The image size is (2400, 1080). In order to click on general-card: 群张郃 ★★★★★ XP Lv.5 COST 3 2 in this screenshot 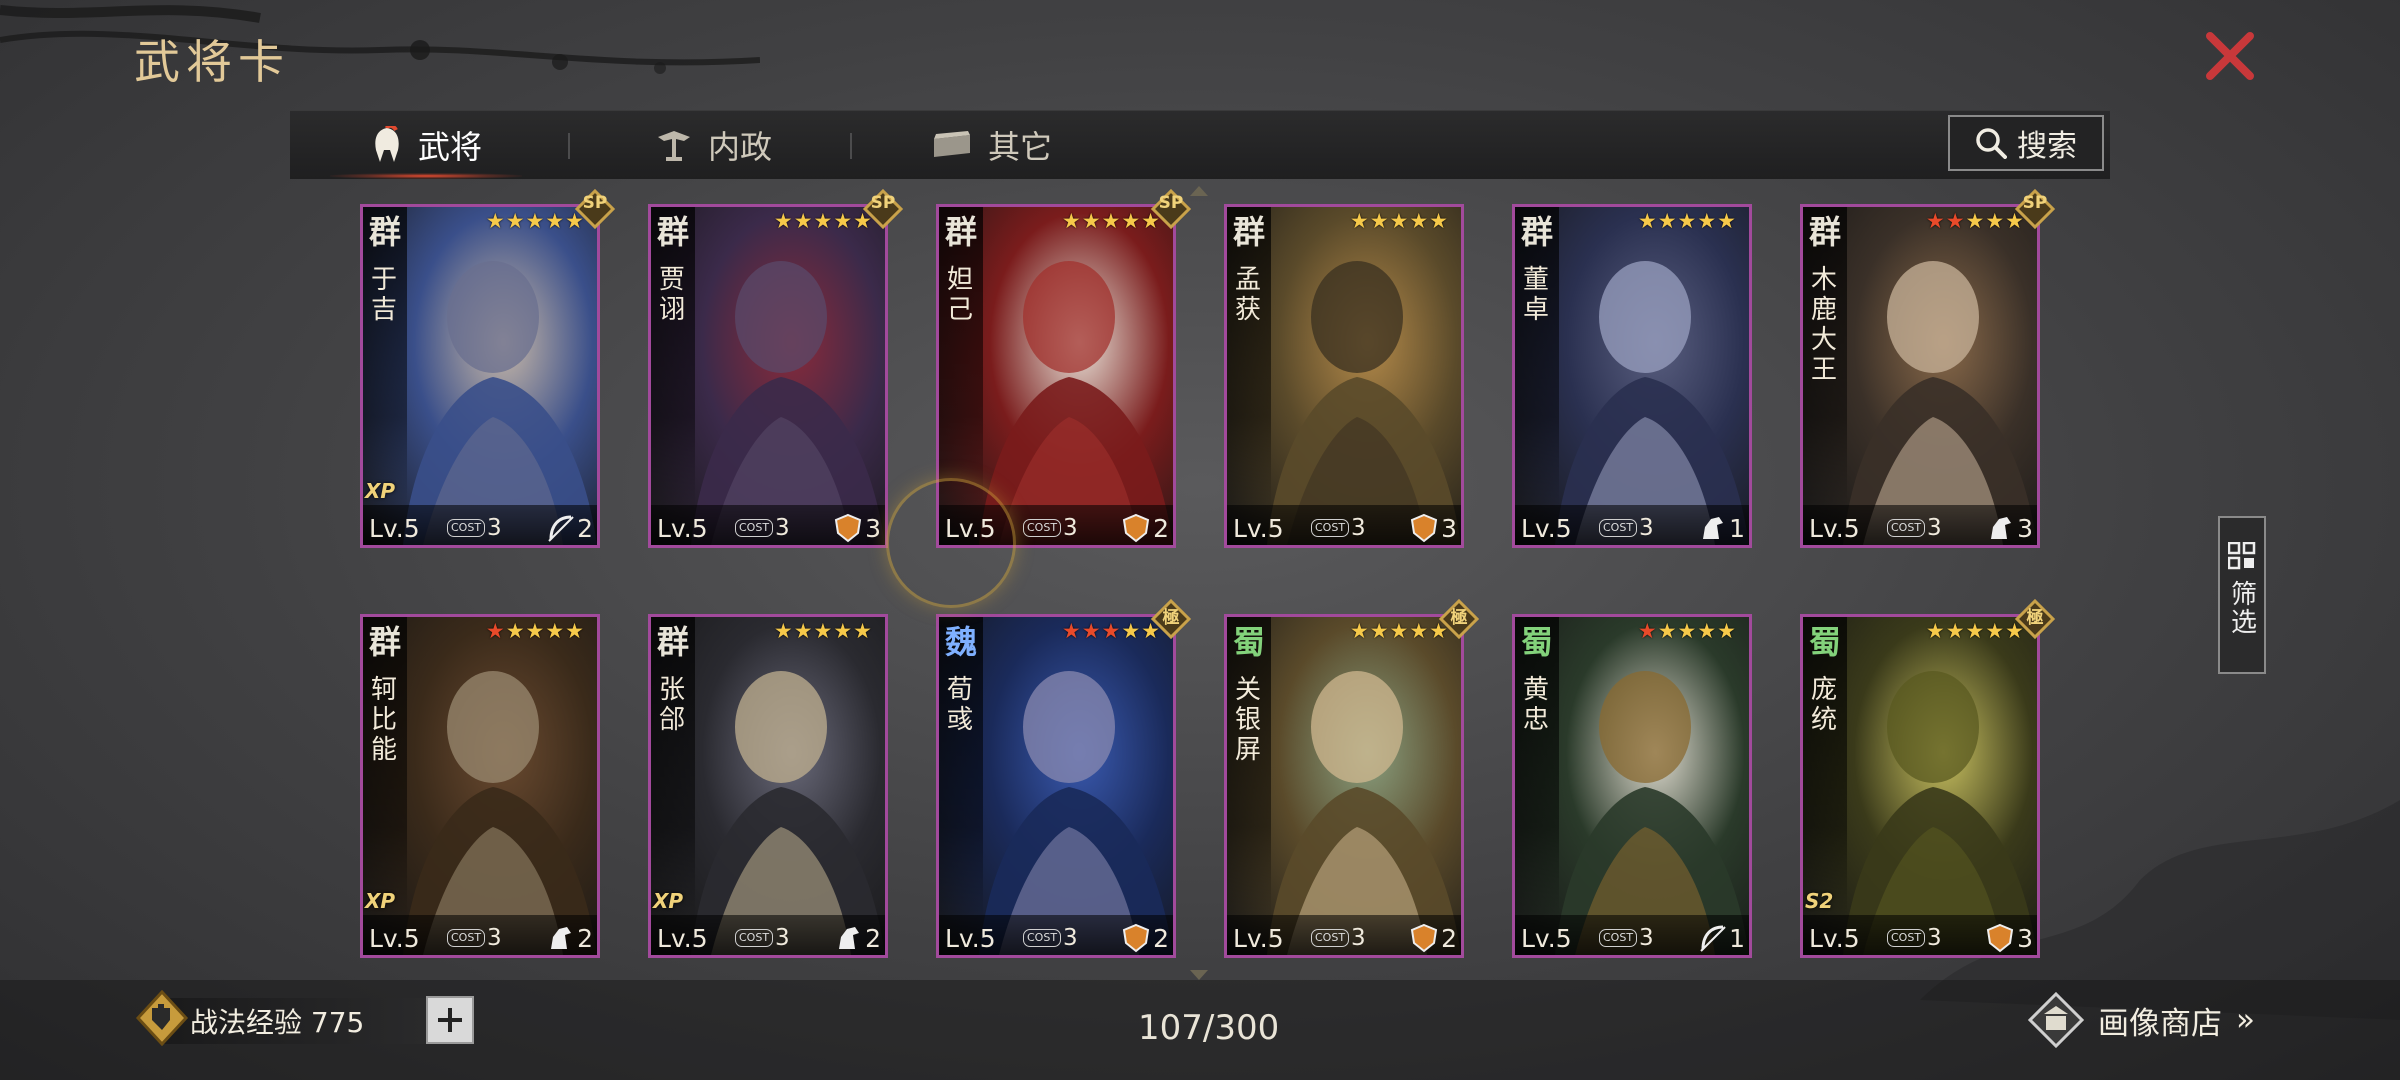, I will do `click(768, 786)`.